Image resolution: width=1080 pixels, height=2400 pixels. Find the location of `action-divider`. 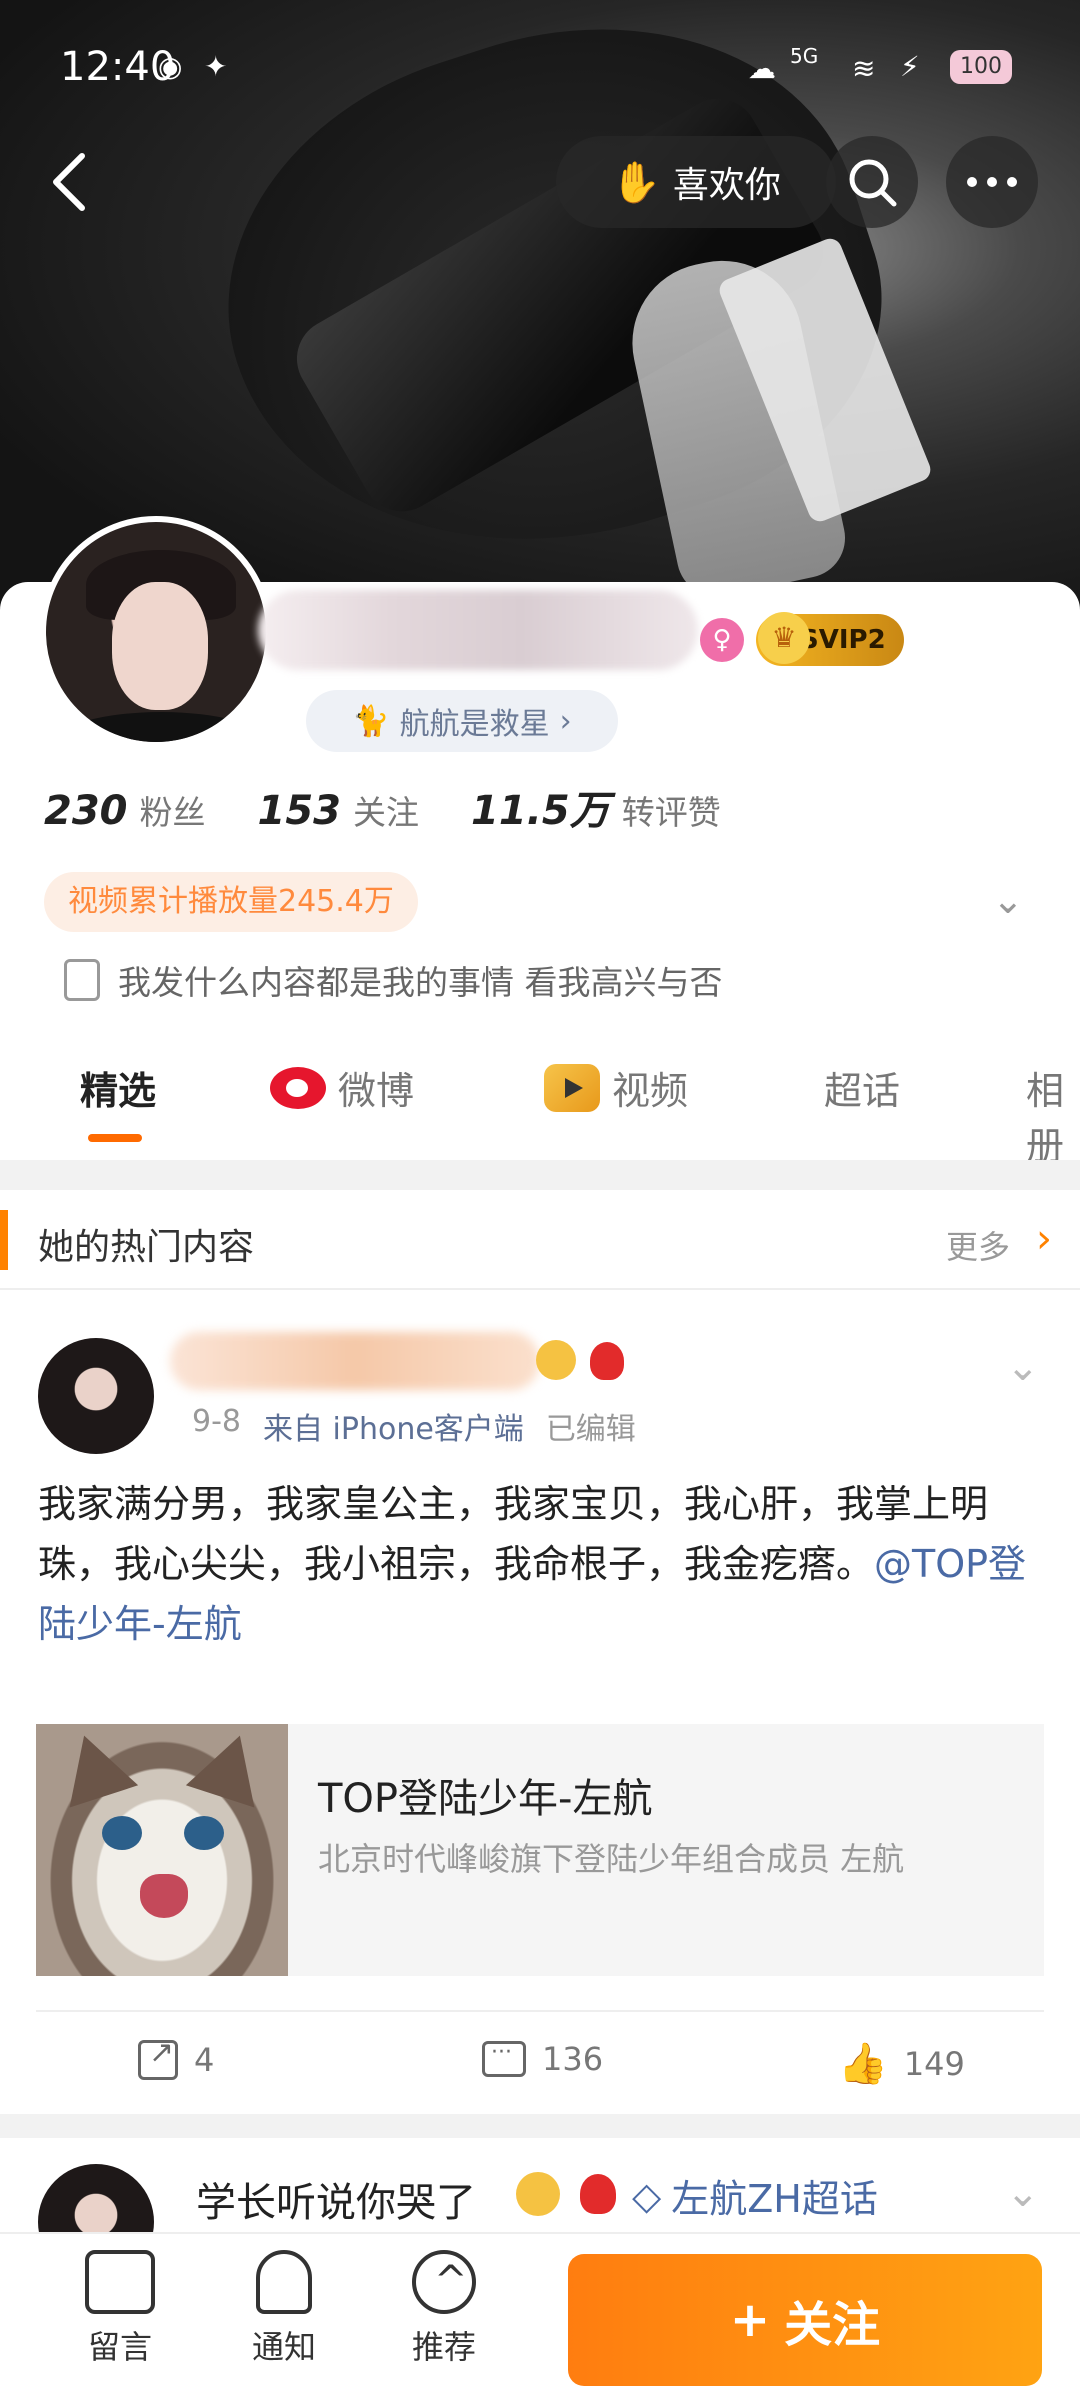

action-divider is located at coordinates (540, 2011).